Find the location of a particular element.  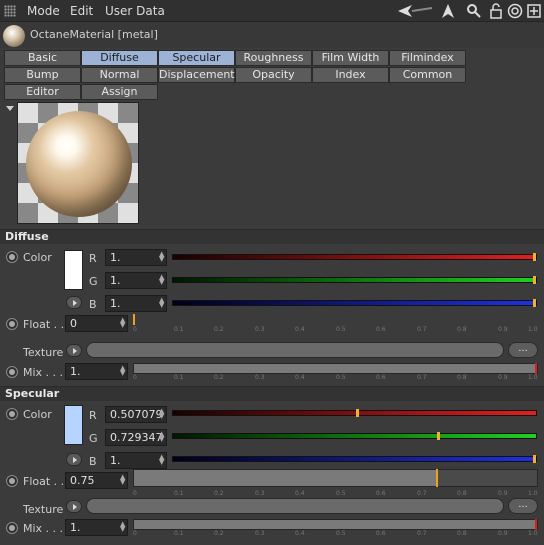

tab-roughness: Roughness is located at coordinates (273, 58).